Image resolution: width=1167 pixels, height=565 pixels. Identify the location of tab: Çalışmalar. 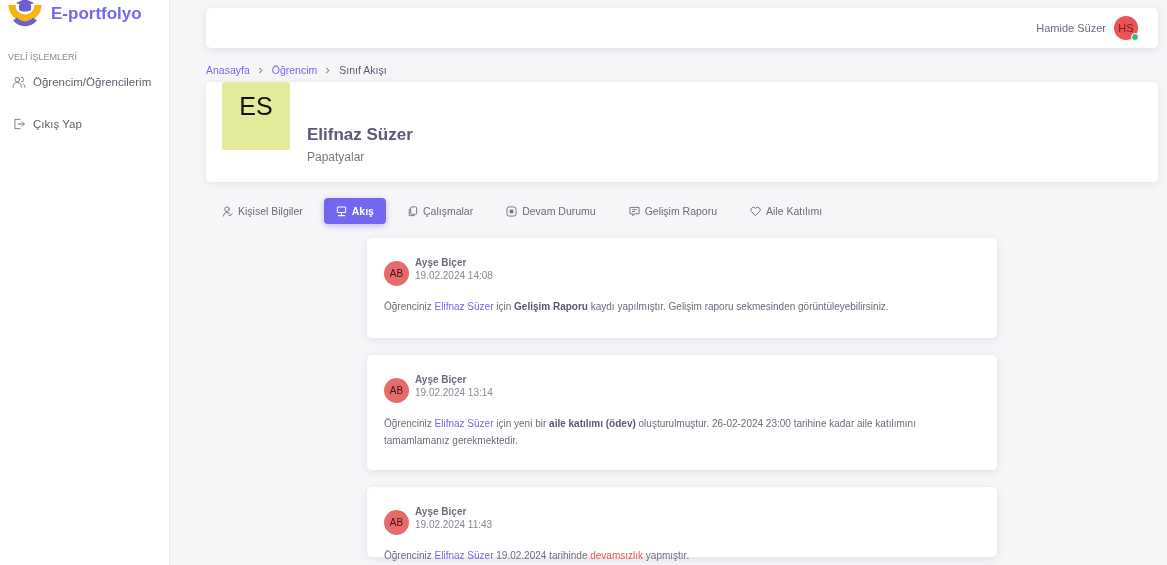
(440, 211).